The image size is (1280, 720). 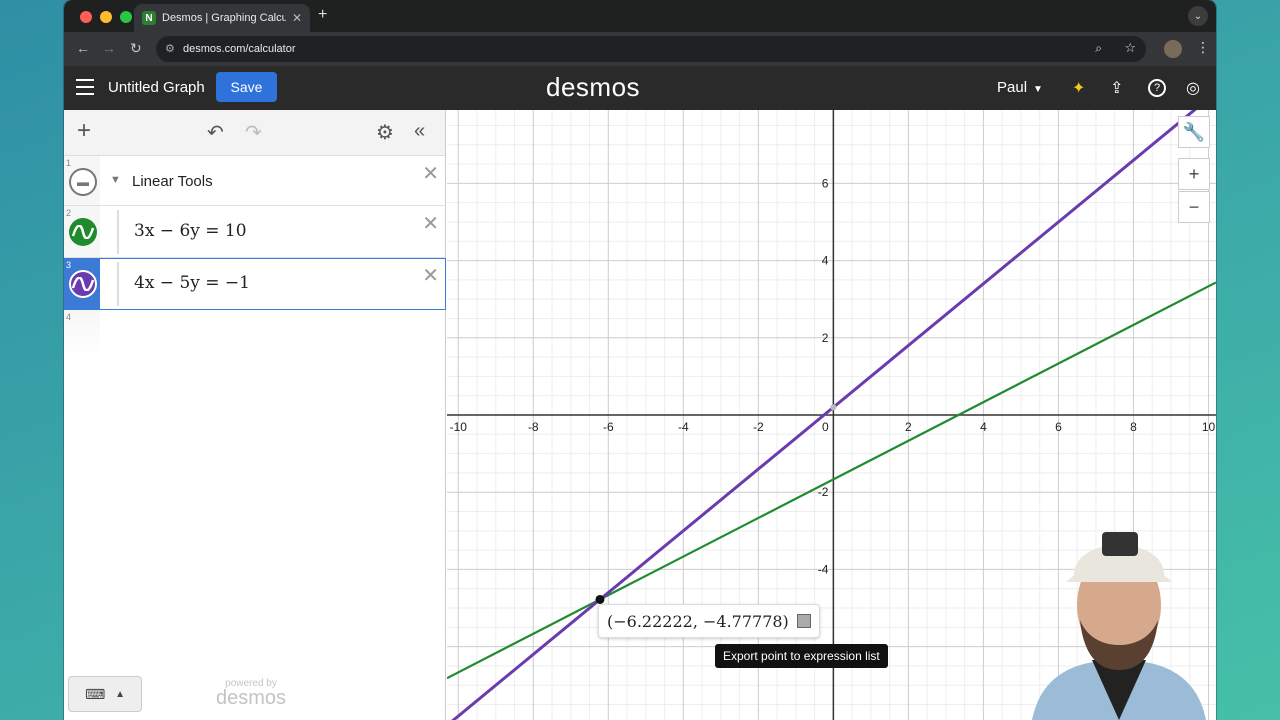 What do you see at coordinates (1198, 16) in the screenshot?
I see `tab-search-chevron-icon: ⌄` at bounding box center [1198, 16].